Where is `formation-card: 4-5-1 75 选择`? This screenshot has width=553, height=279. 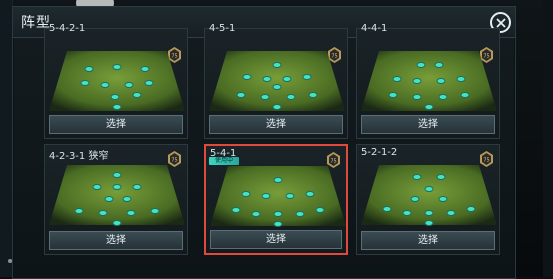 formation-card: 4-5-1 75 选择 is located at coordinates (276, 81).